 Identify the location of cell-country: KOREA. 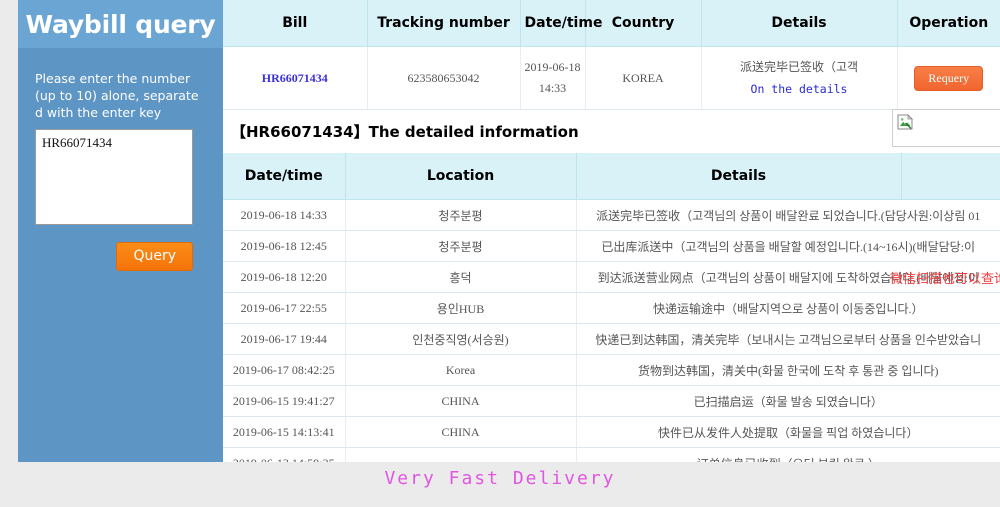
(643, 78).